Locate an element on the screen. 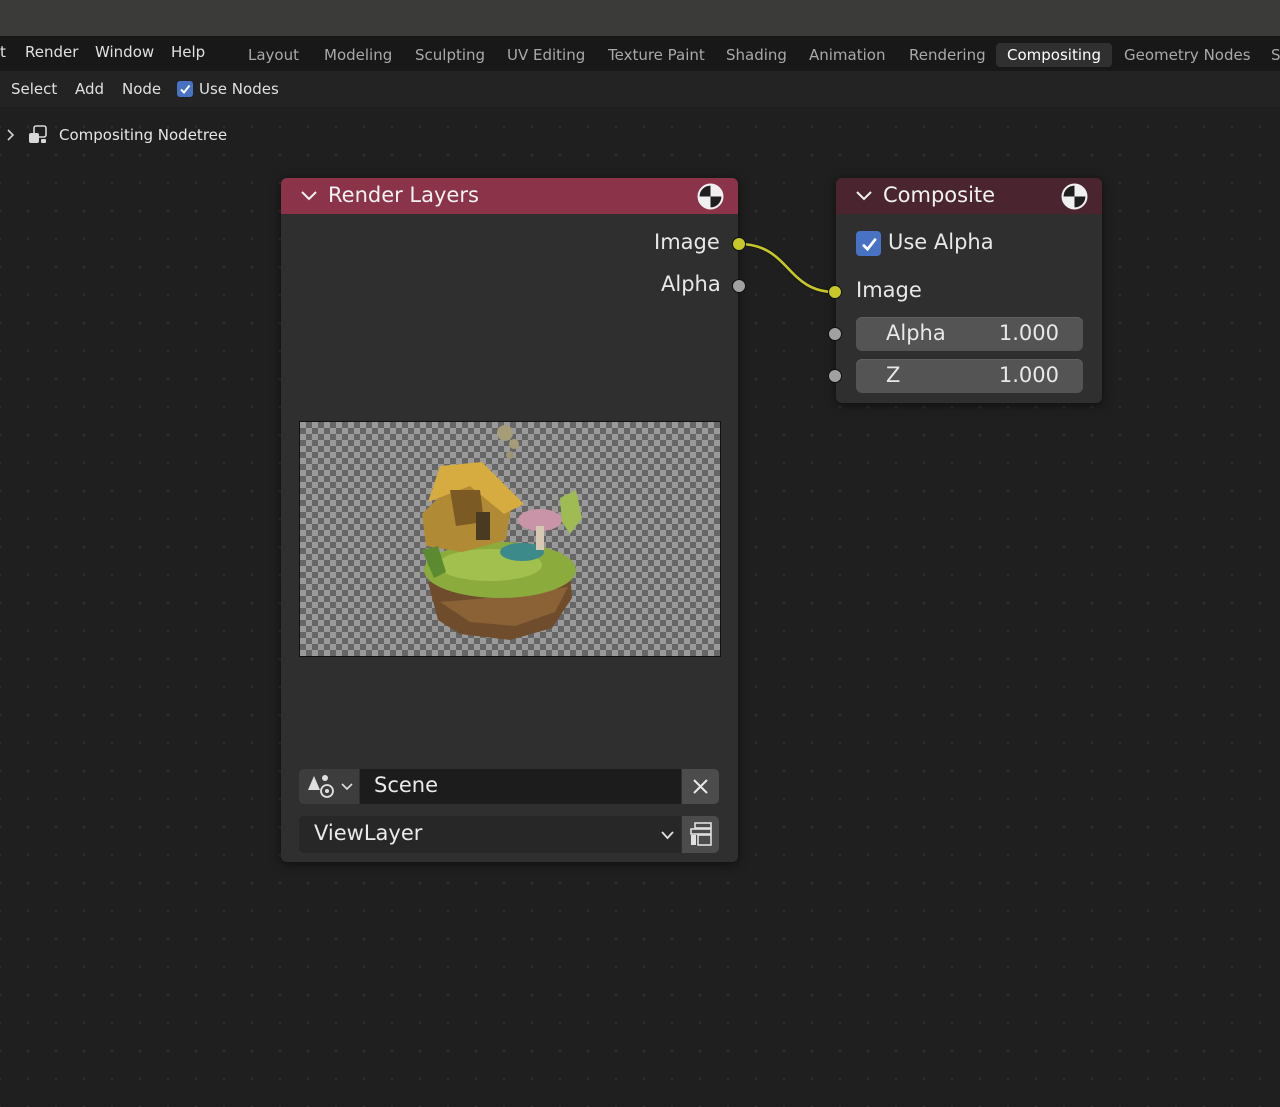 Image resolution: width=1280 pixels, height=1107 pixels. alpha-value-field: Alpha 1.000 is located at coordinates (969, 334).